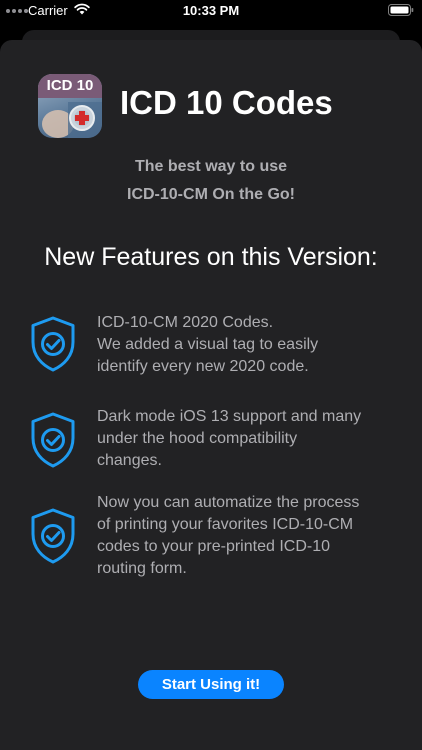  What do you see at coordinates (401, 10) in the screenshot?
I see `battery-icon` at bounding box center [401, 10].